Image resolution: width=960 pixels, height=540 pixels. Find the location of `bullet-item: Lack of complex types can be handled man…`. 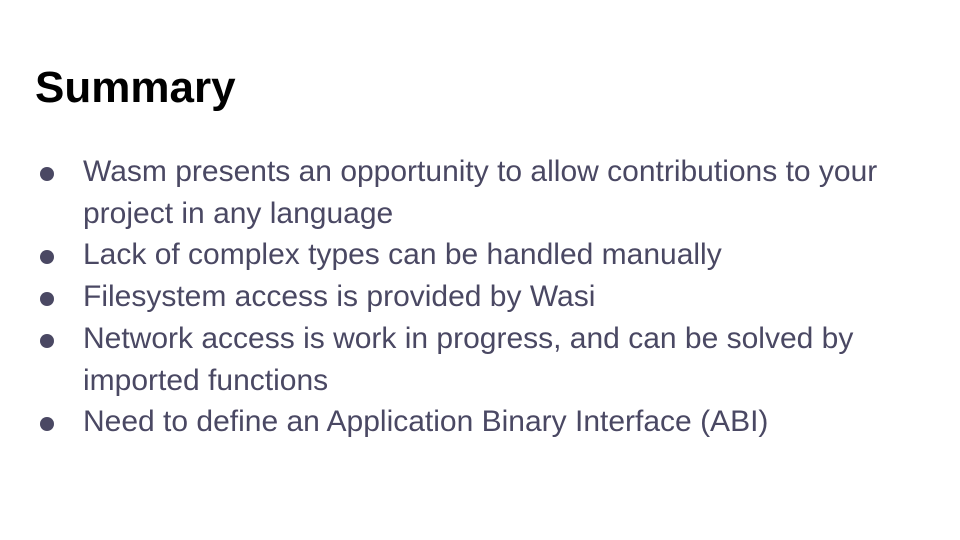

bullet-item: Lack of complex types can be handled man… is located at coordinates (480, 255).